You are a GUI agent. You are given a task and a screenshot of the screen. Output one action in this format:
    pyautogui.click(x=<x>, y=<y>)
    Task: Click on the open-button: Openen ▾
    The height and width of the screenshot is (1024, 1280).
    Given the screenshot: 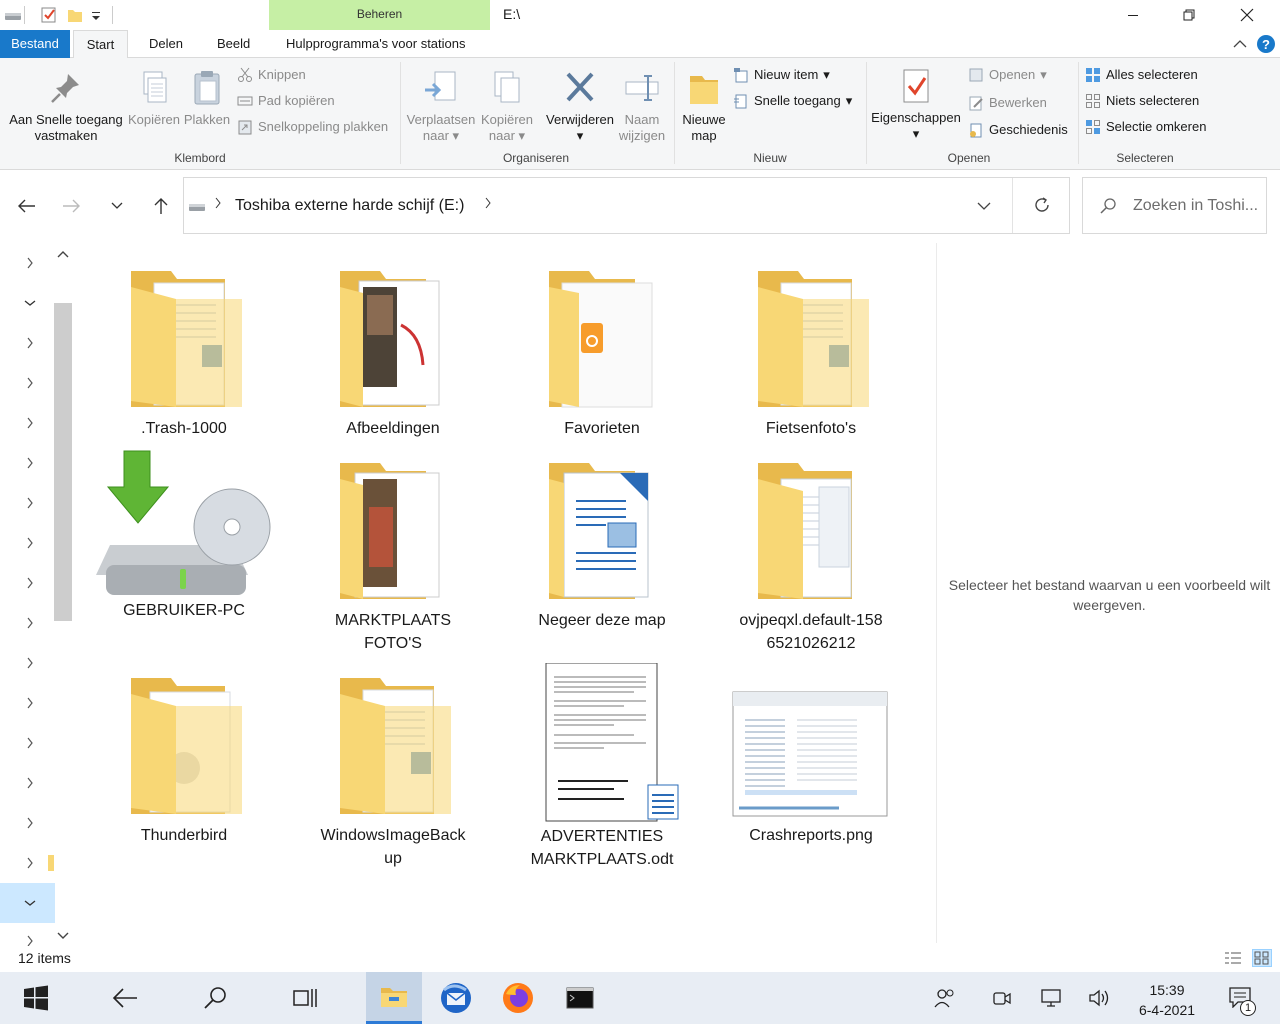 What is the action you would take?
    pyautogui.click(x=1007, y=75)
    